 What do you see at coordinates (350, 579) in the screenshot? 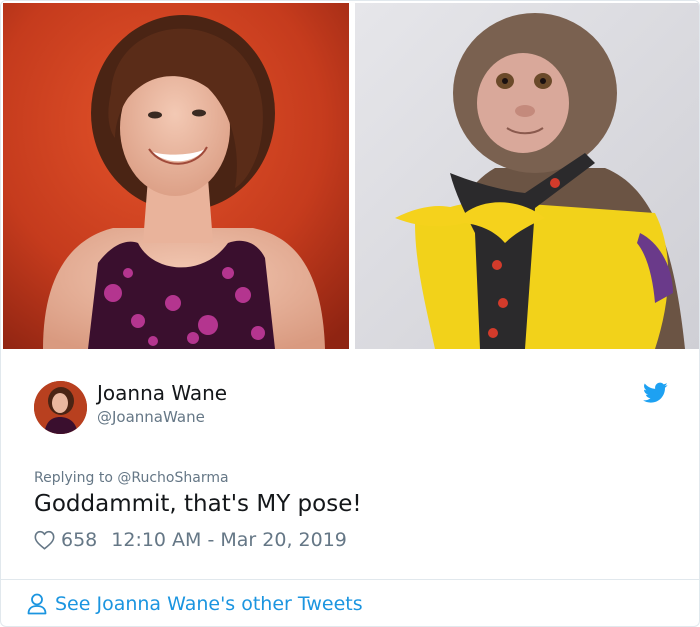
I see `footer-divider` at bounding box center [350, 579].